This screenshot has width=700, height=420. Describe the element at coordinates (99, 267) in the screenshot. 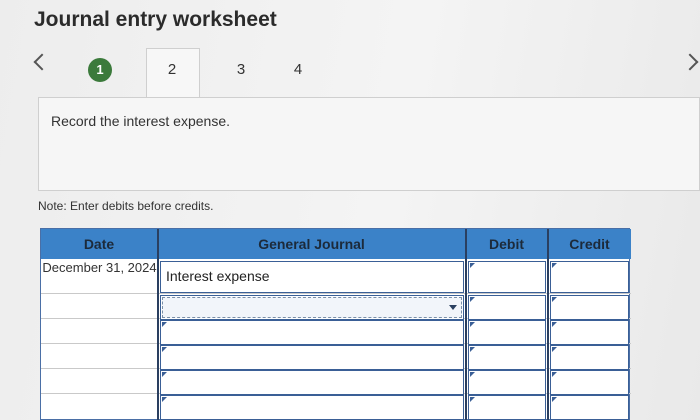

I see `date-cell: December 31, 2024` at that location.